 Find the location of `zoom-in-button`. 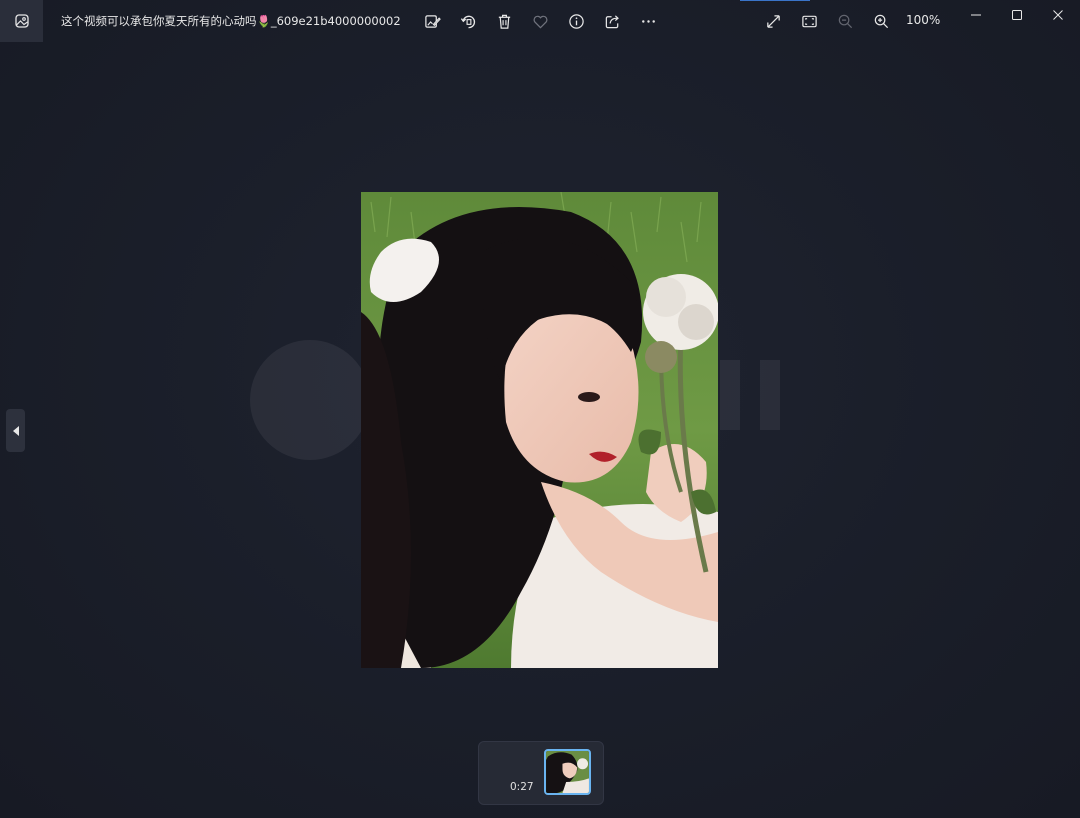

zoom-in-button is located at coordinates (881, 21).